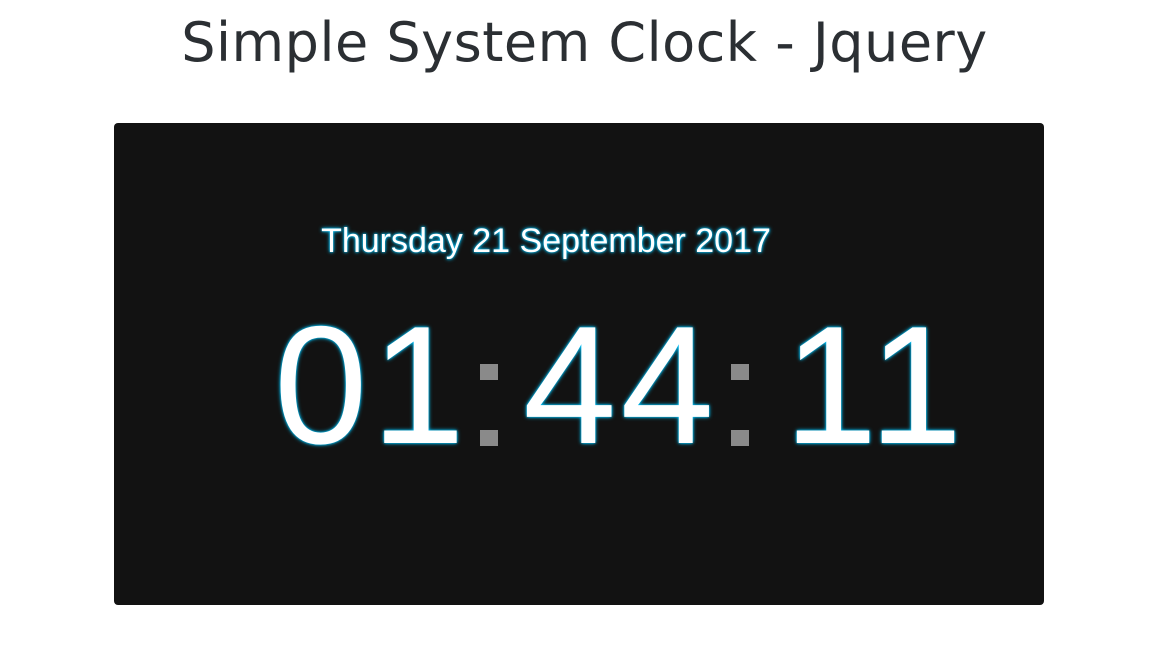  I want to click on clock-date: Thursday 21 September 2017, so click(546, 241).